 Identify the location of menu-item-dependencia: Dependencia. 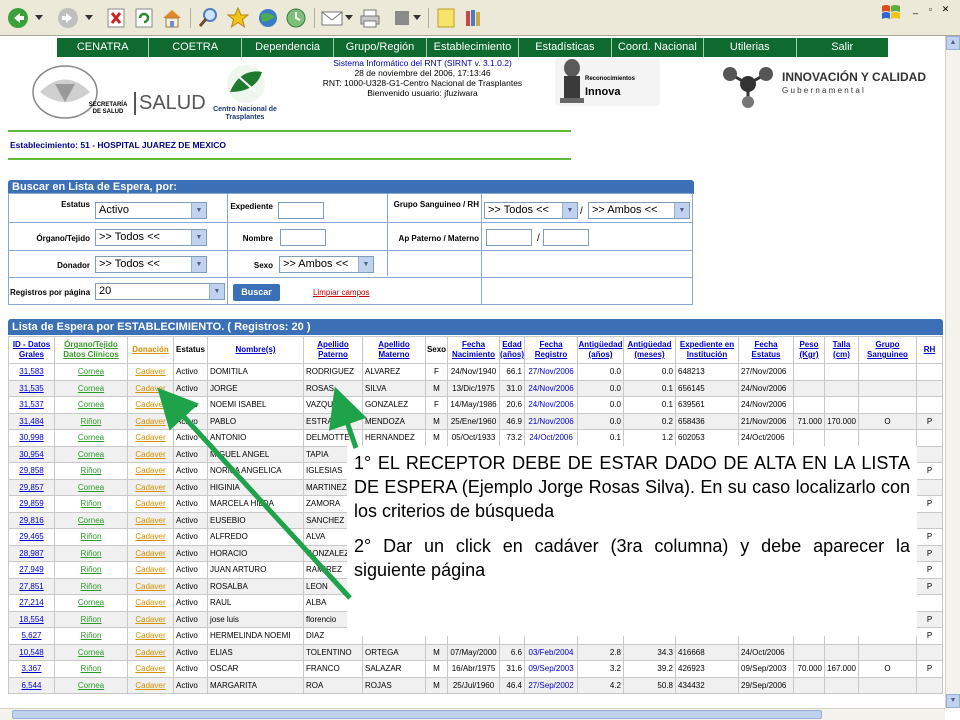
(288, 47).